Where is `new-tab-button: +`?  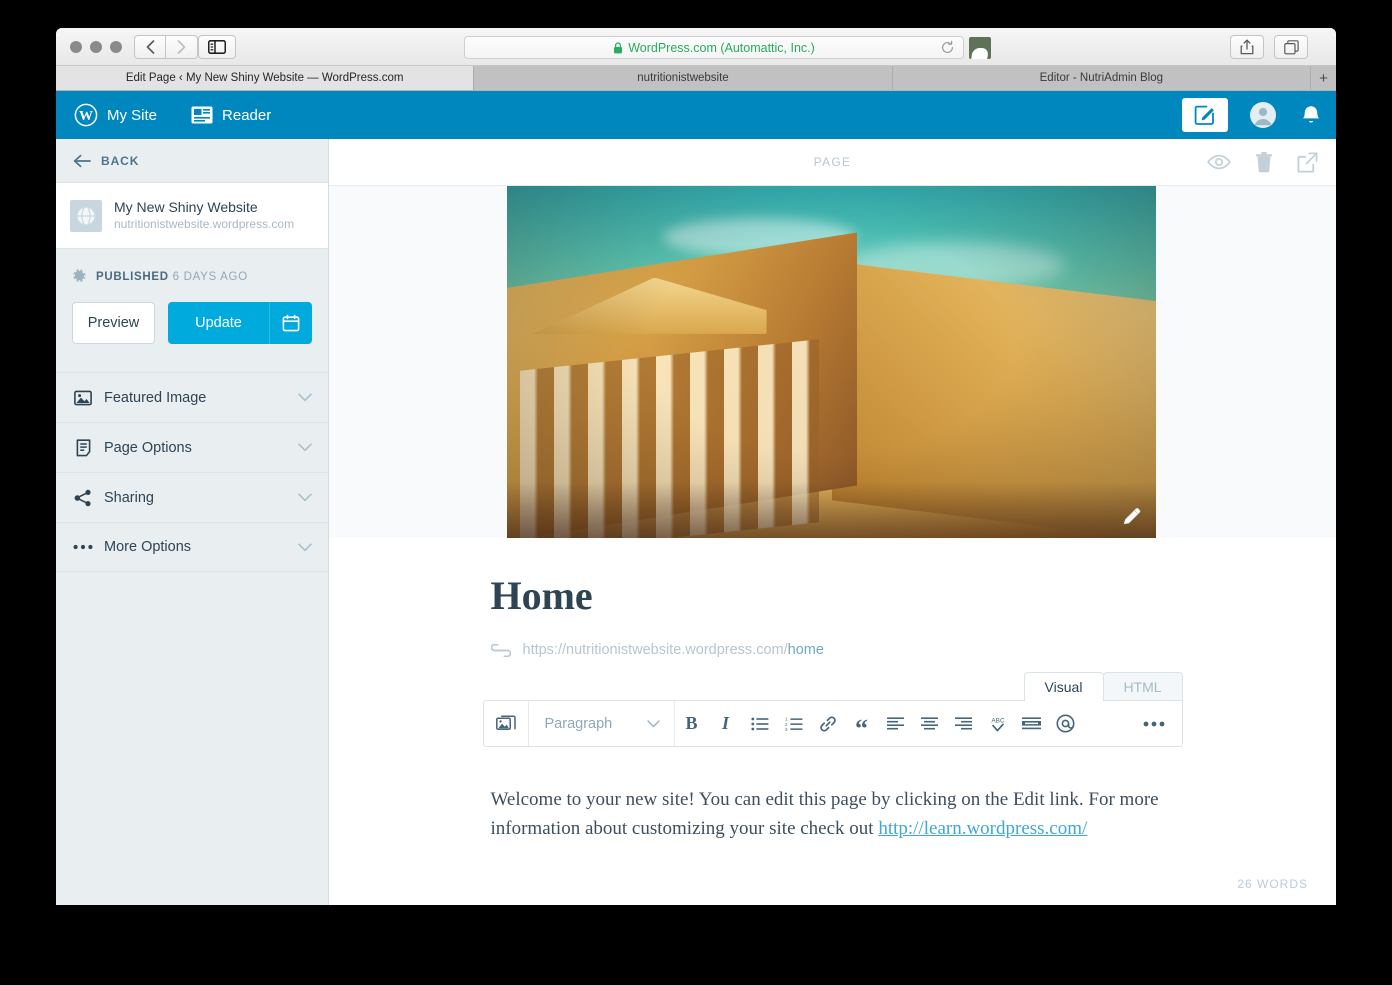
new-tab-button: + is located at coordinates (1323, 78).